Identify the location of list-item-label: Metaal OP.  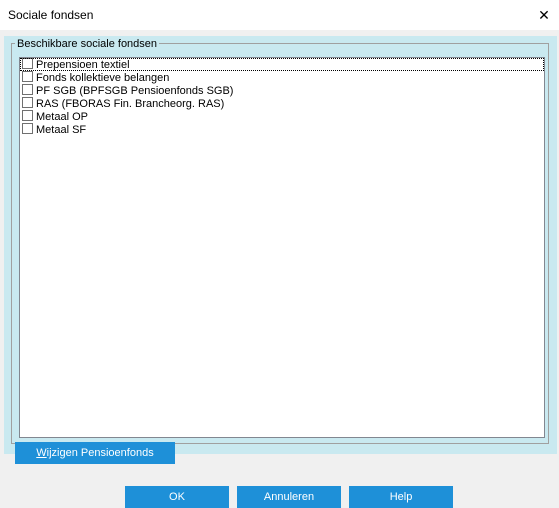
(62, 117).